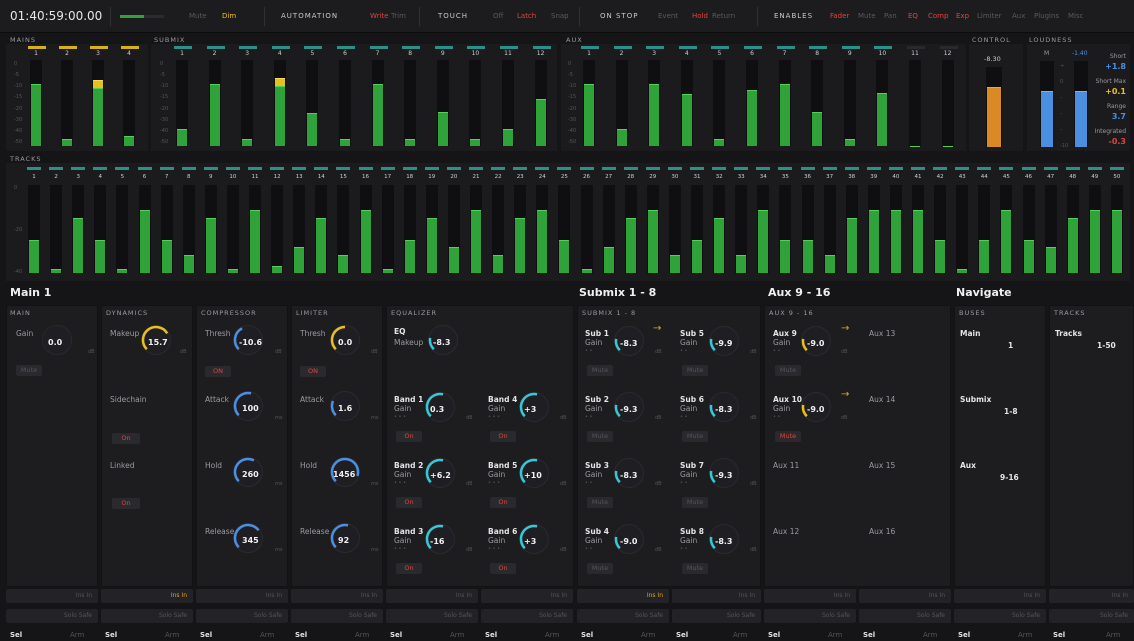 The width and height of the screenshot is (1134, 641). What do you see at coordinates (968, 465) in the screenshot?
I see `nav-aux-label: Aux` at bounding box center [968, 465].